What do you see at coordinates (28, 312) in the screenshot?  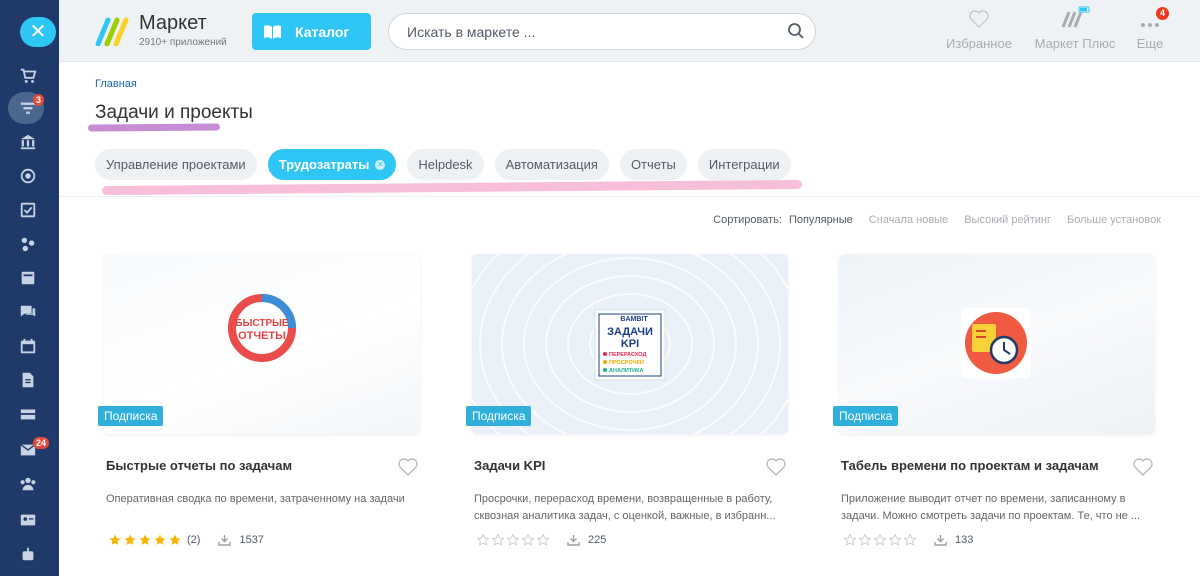 I see `chat-icon` at bounding box center [28, 312].